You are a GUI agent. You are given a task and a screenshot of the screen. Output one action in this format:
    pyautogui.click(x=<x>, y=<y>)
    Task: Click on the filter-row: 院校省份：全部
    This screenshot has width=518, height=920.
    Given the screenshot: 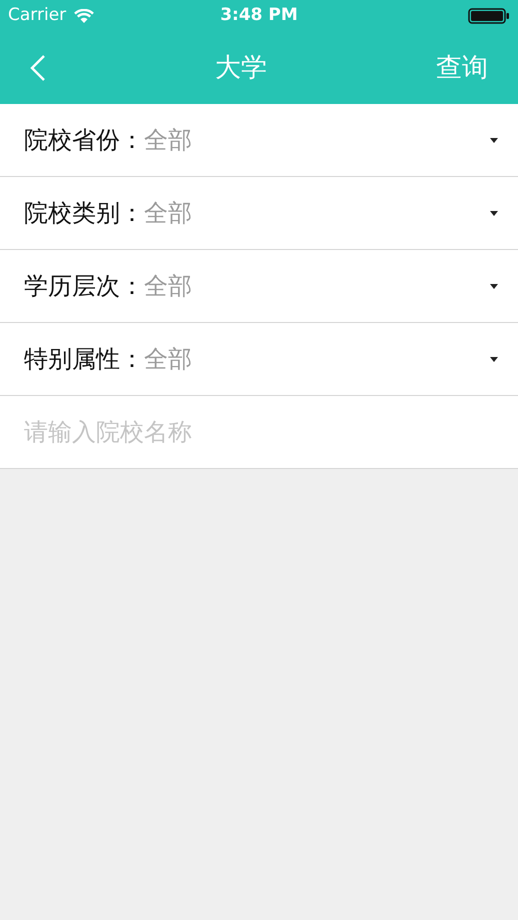 What is the action you would take?
    pyautogui.click(x=259, y=140)
    